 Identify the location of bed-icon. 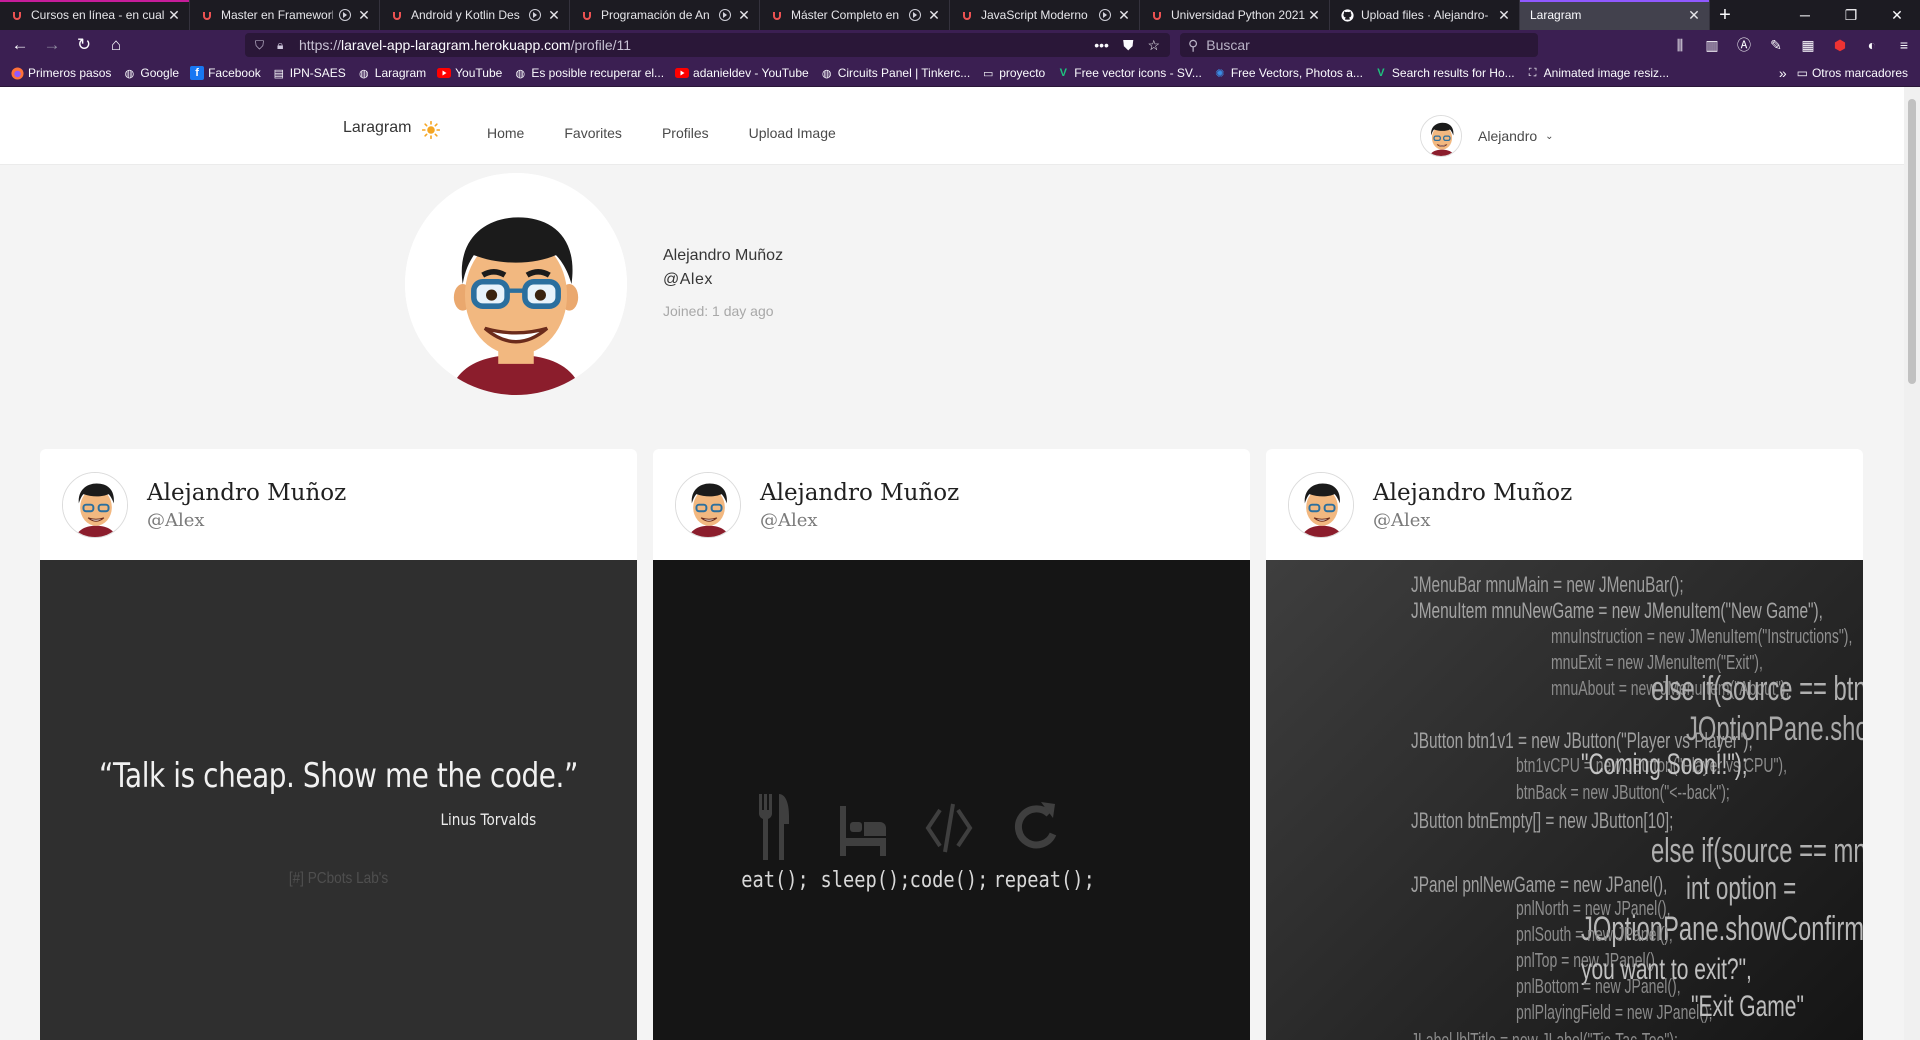
(863, 831).